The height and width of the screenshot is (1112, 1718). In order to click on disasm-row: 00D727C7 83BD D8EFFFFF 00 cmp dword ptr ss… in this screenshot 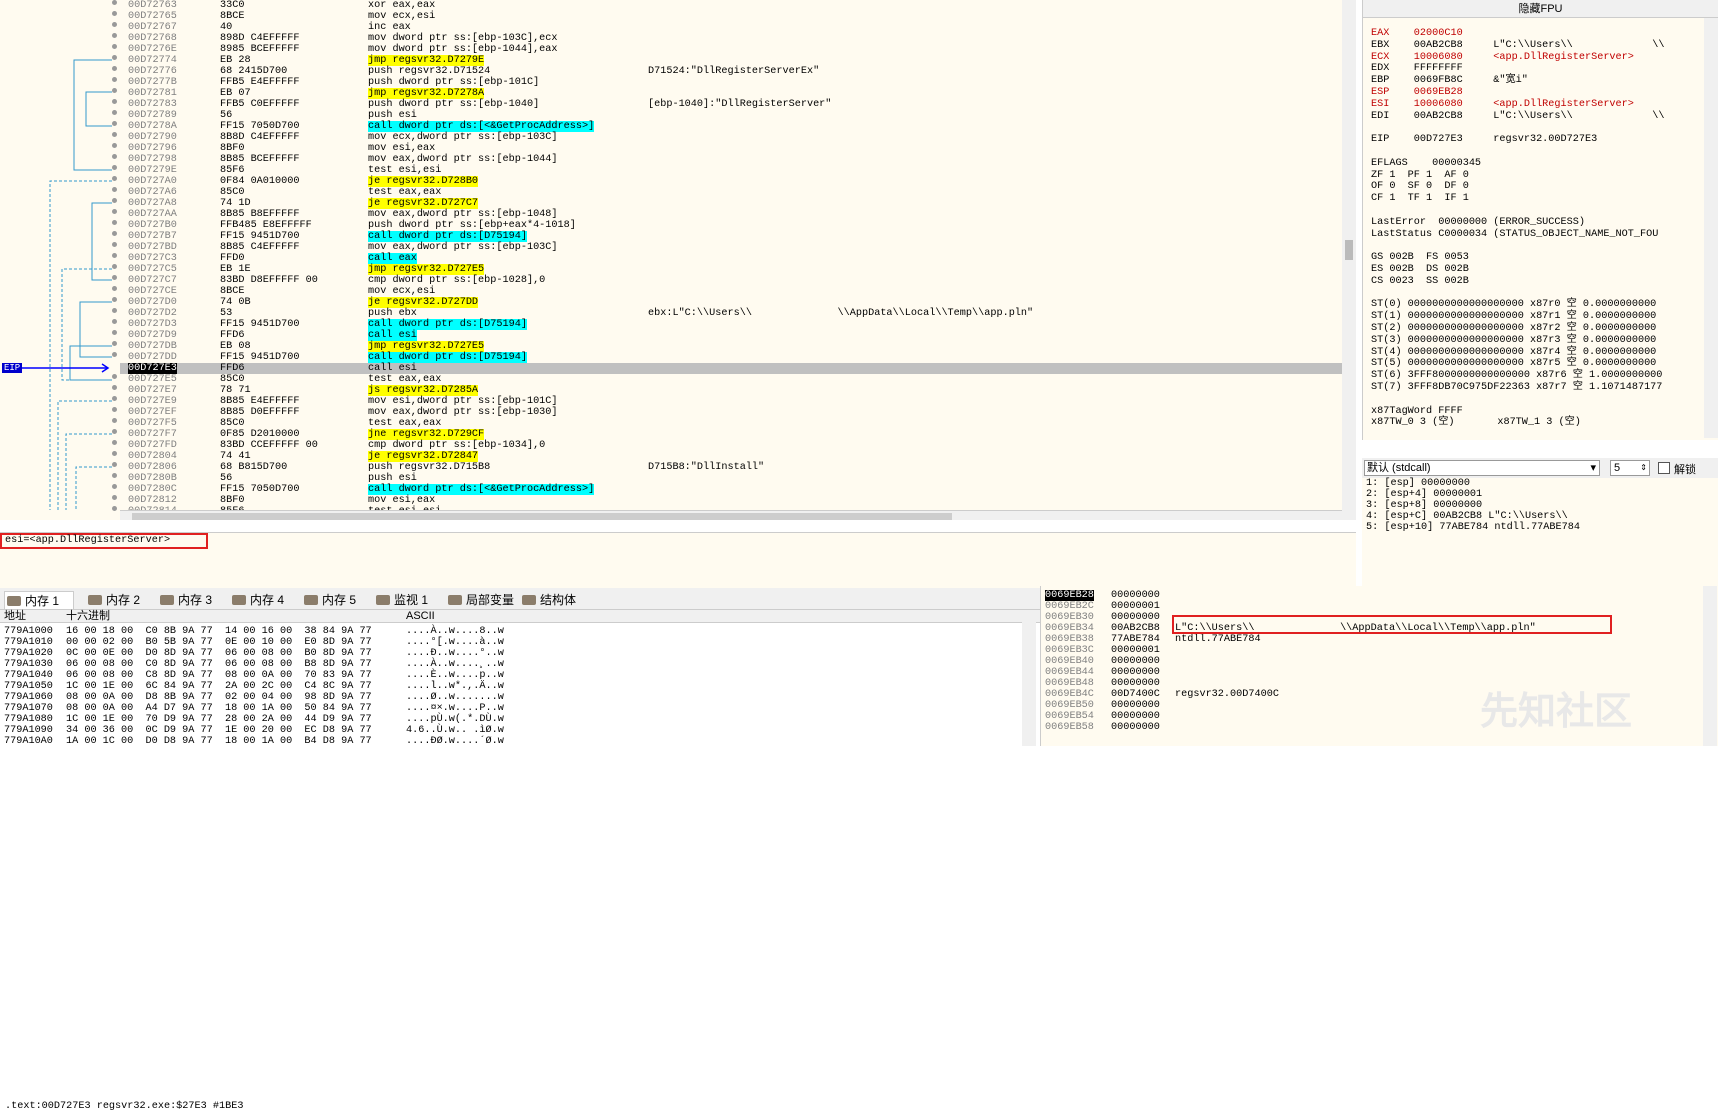, I will do `click(671, 280)`.